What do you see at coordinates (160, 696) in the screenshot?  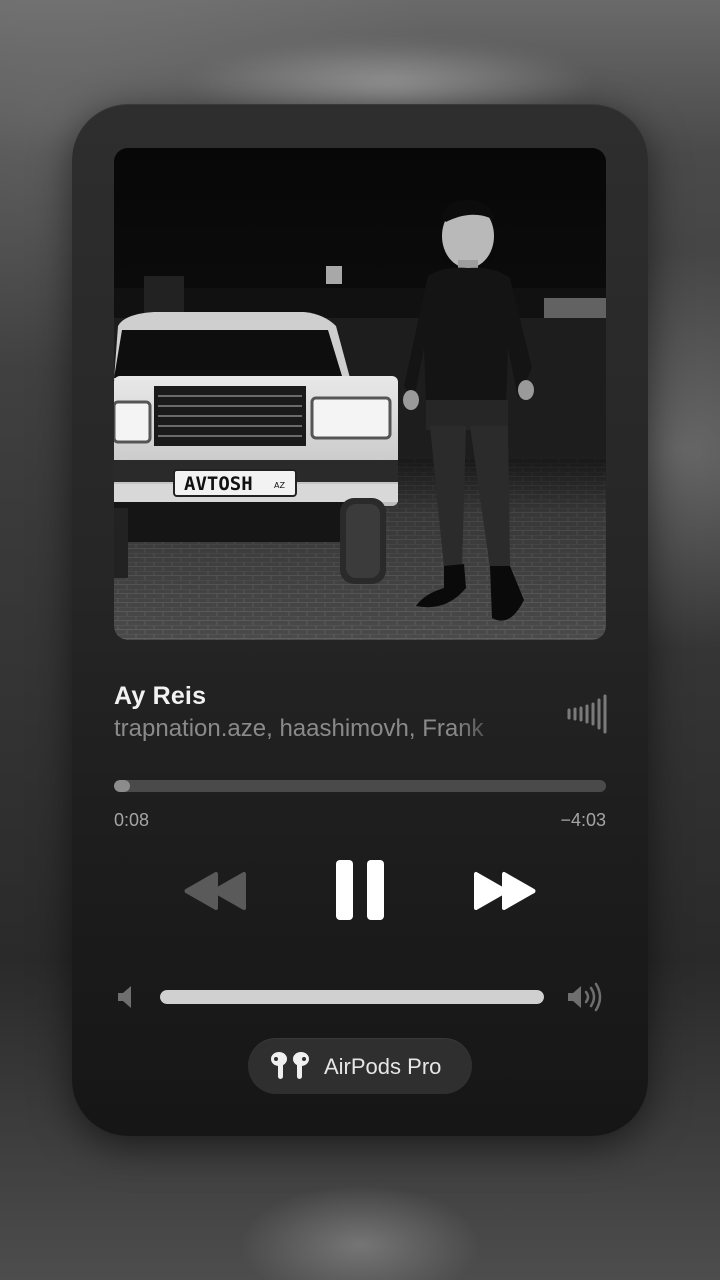 I see `song-title: Ay Reis` at bounding box center [160, 696].